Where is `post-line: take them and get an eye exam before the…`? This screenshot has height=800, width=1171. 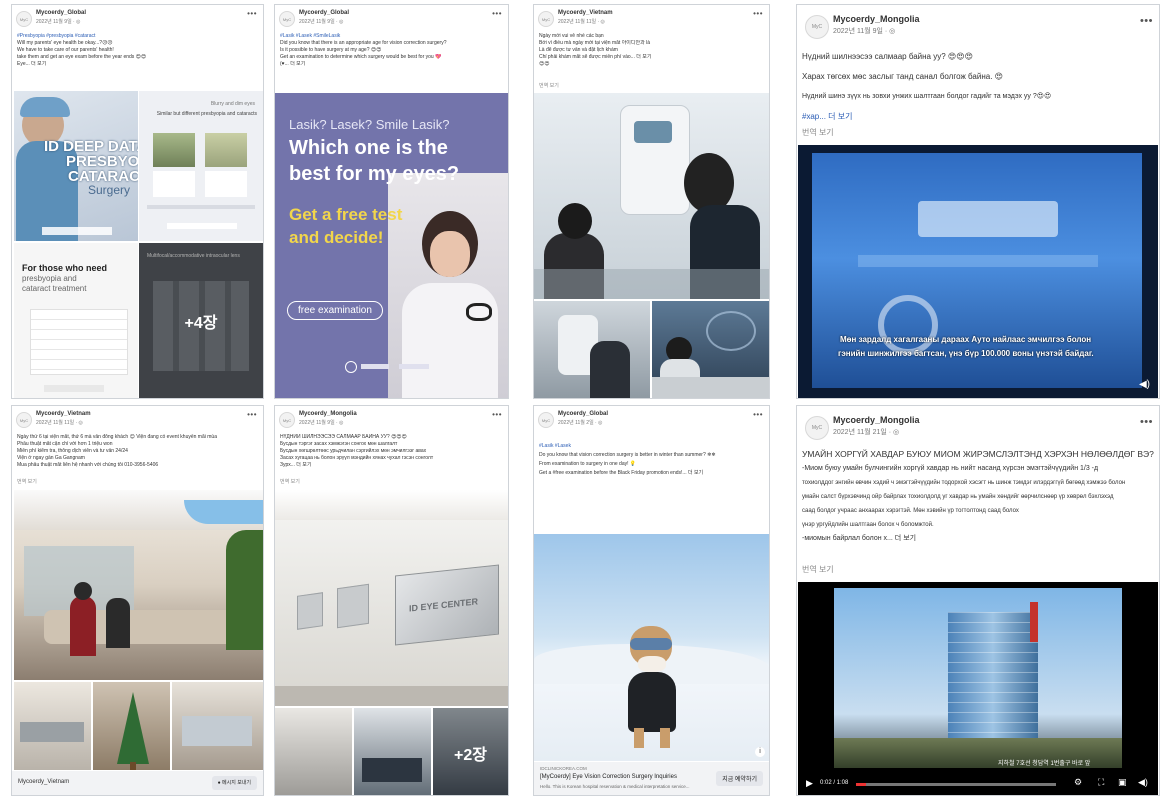
post-line: take them and get an eye exam before the… is located at coordinates (82, 57).